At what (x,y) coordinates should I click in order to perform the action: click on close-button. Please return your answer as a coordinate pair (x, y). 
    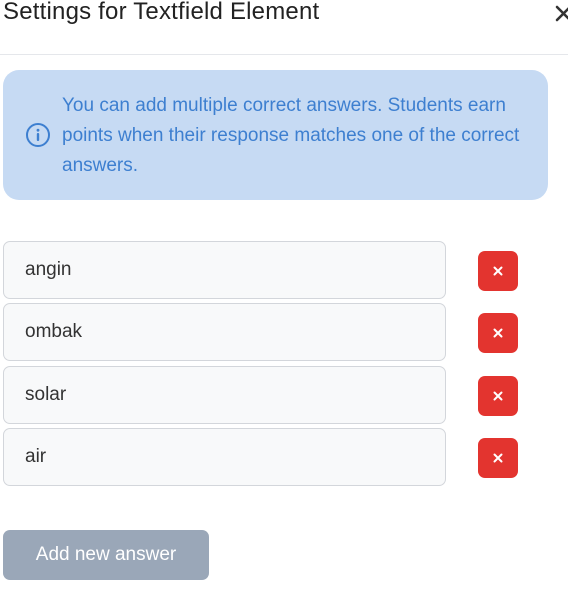
    Looking at the image, I should click on (561, 13).